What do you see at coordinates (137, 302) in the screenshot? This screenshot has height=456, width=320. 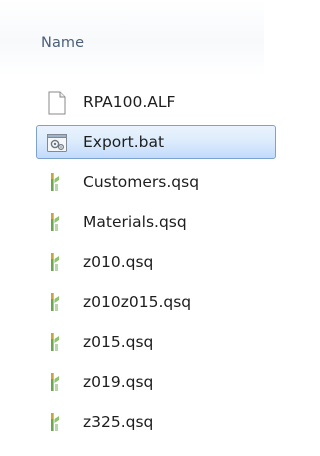 I see `file-name: z010z015.qsq` at bounding box center [137, 302].